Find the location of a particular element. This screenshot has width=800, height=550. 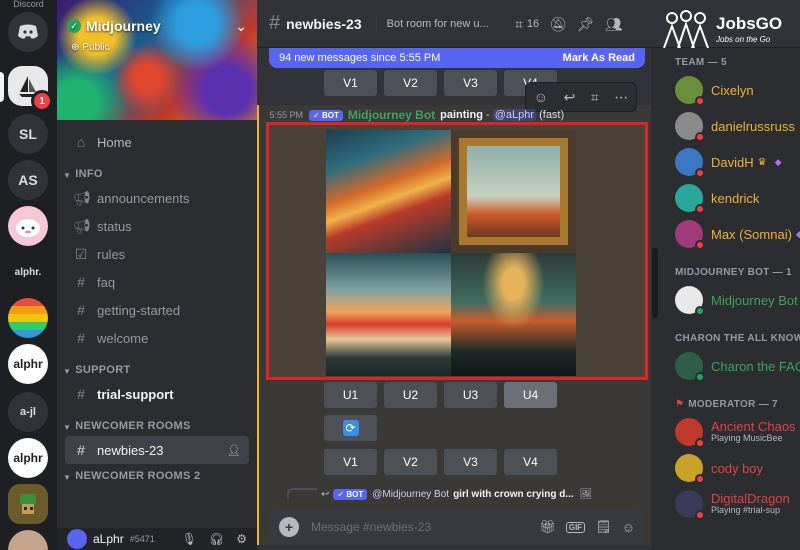

add-reaction-icon: ☺ is located at coordinates (541, 97).